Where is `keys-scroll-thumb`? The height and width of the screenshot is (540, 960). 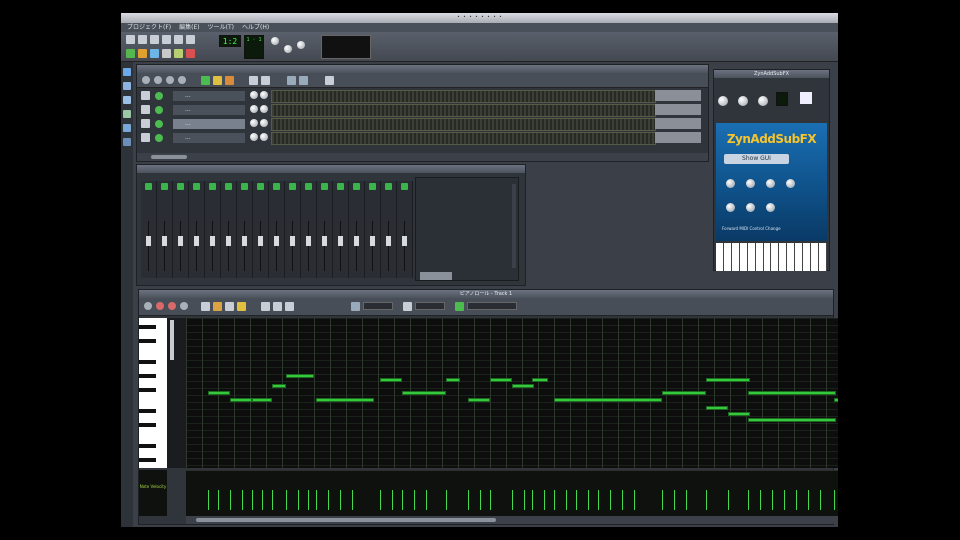 keys-scroll-thumb is located at coordinates (172, 340).